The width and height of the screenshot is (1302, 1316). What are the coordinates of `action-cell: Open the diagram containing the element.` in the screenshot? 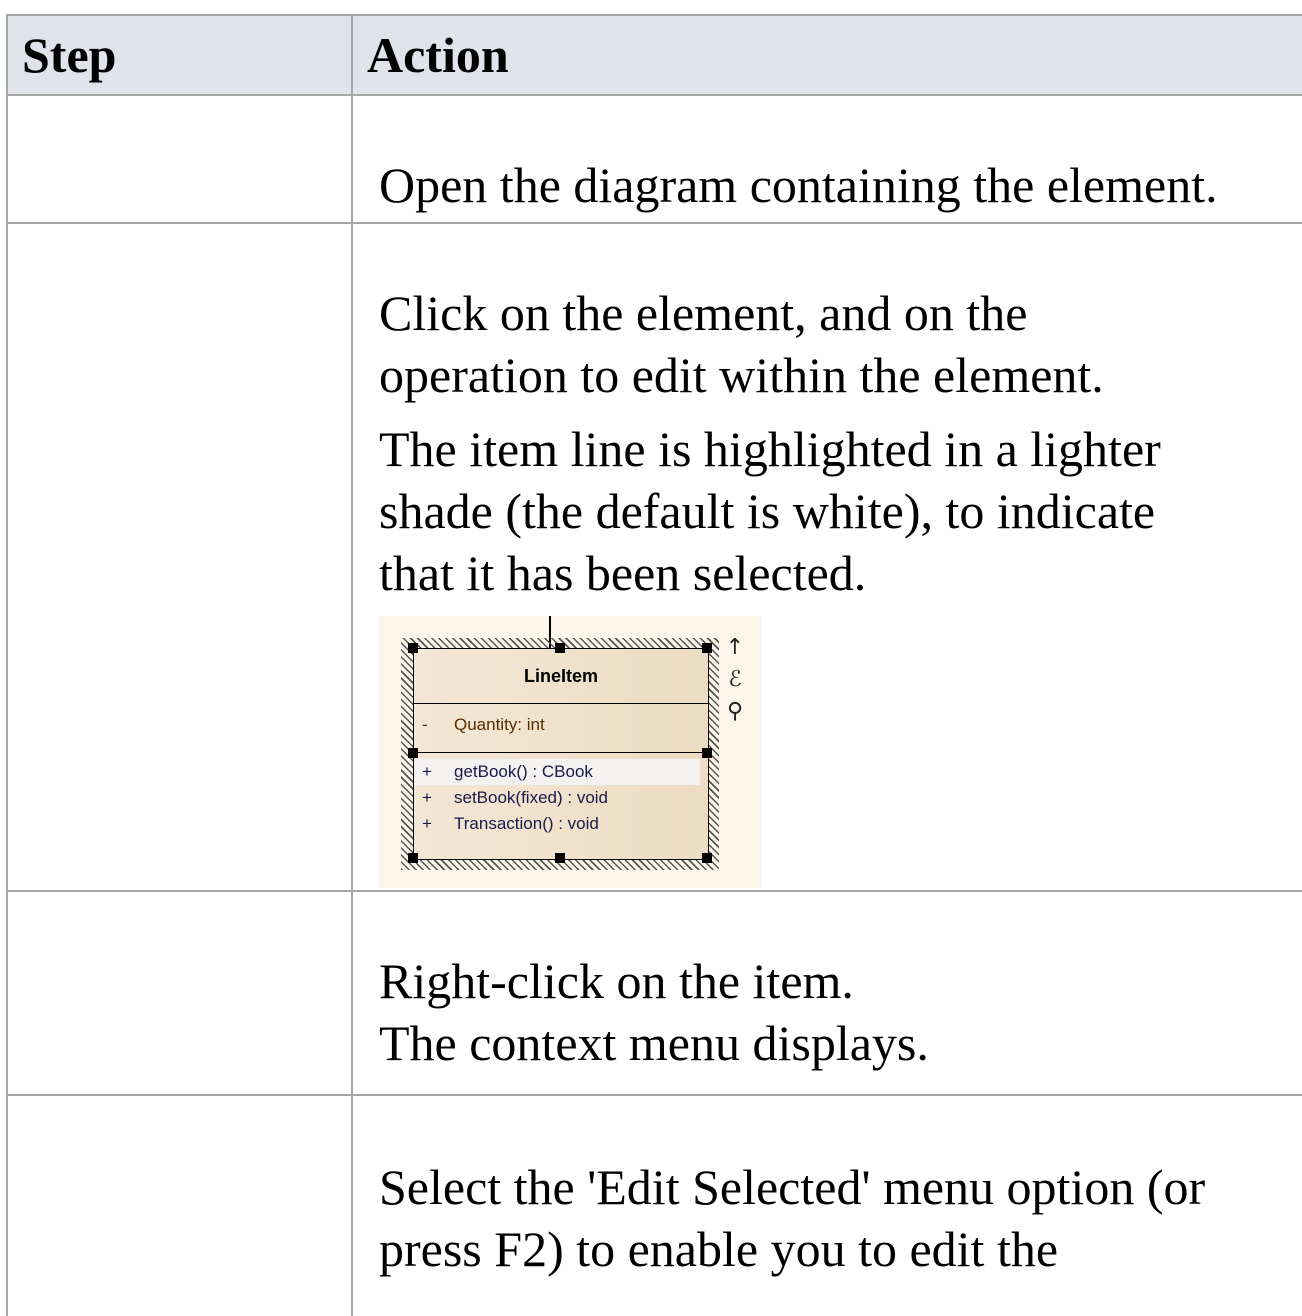 It's located at (827, 159).